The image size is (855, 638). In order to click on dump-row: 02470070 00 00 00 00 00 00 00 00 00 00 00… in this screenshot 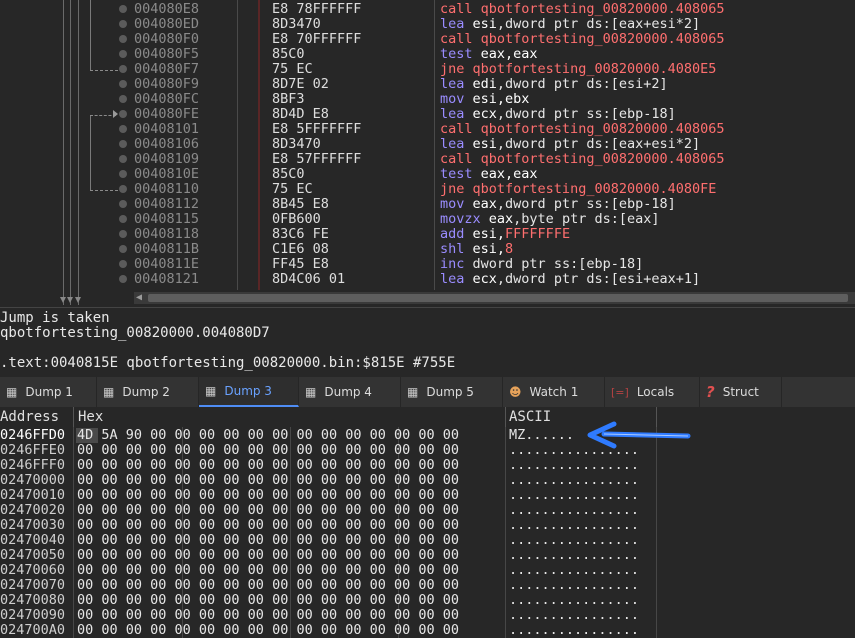, I will do `click(427, 585)`.